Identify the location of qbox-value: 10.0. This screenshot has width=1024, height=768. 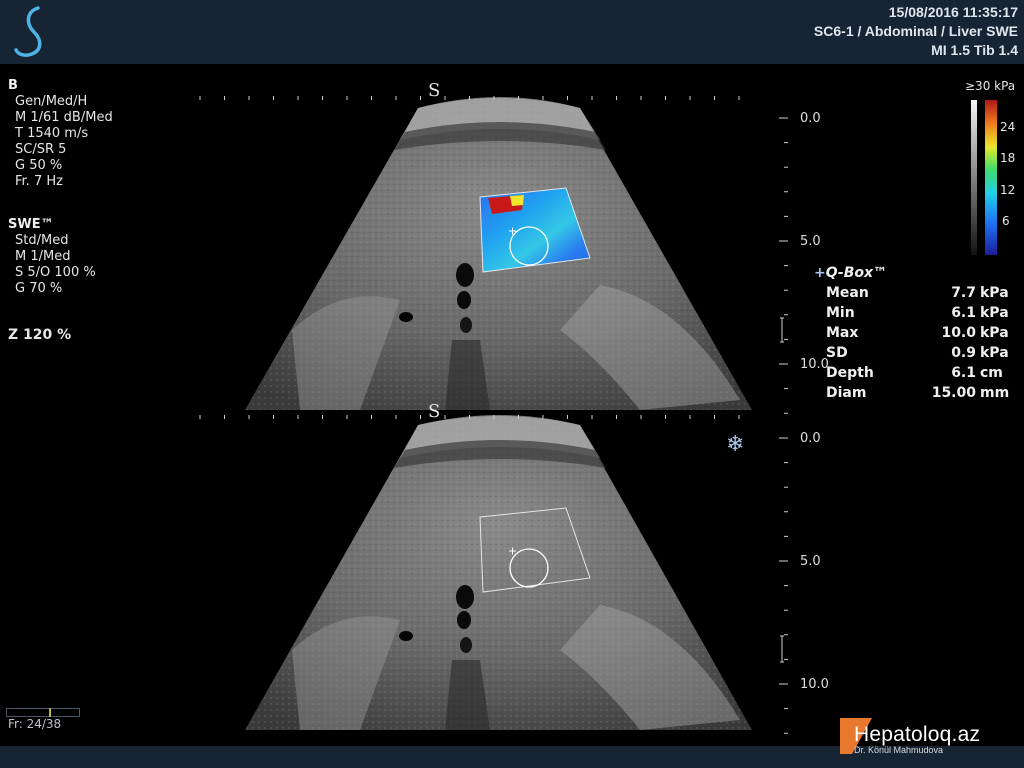
(958, 333).